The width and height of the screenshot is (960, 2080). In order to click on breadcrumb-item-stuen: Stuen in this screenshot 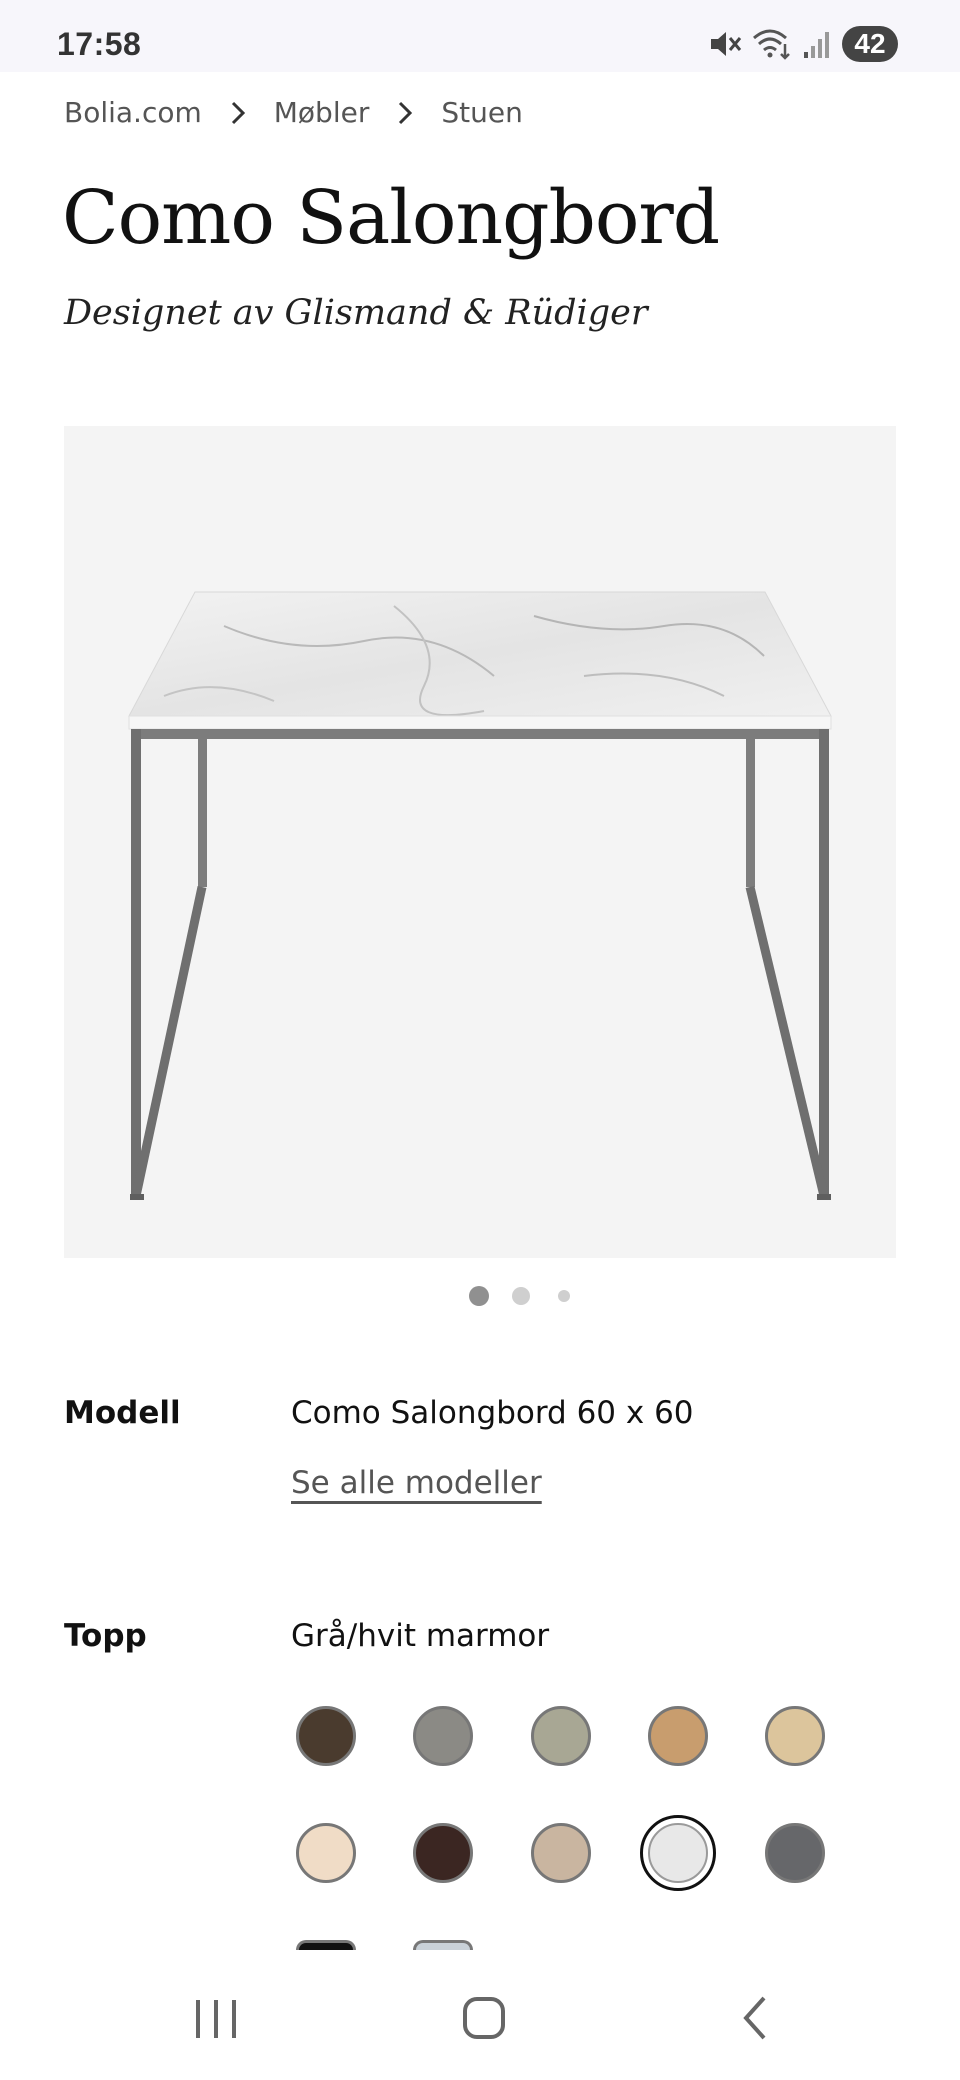, I will do `click(481, 112)`.